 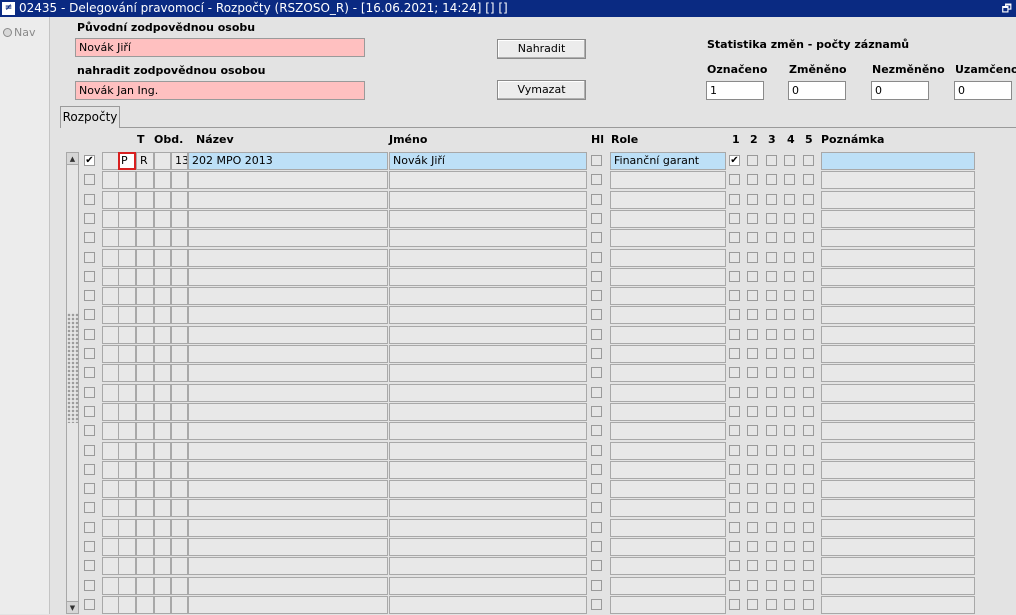 I want to click on nav-radio-button, so click(x=7, y=32).